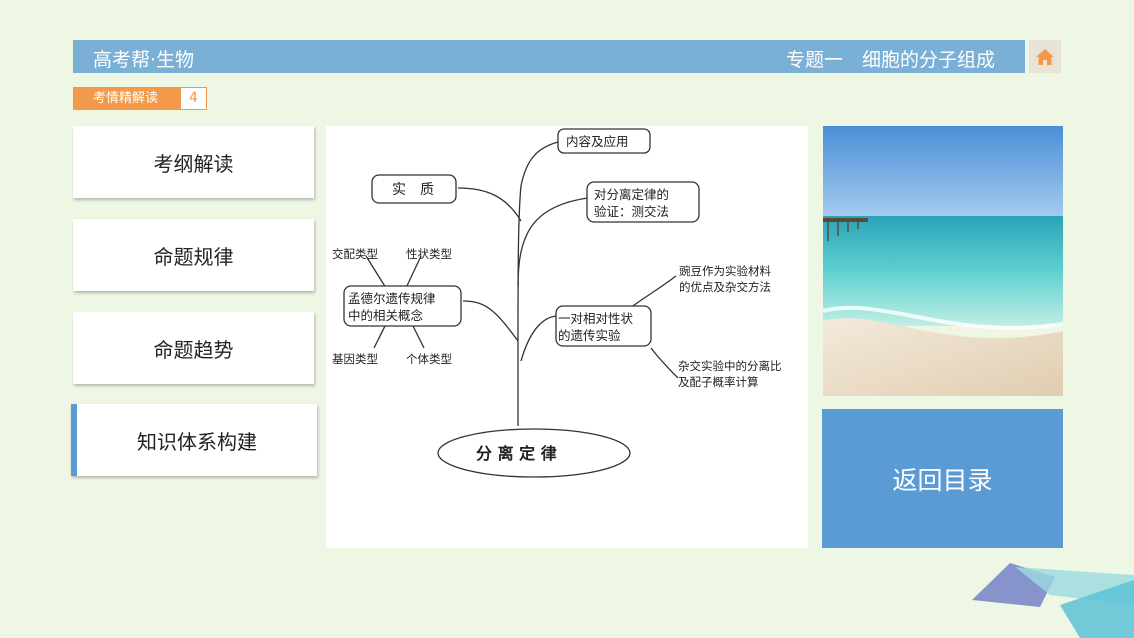  Describe the element at coordinates (355, 359) in the screenshot. I see `map-node-gene-type: 基因类型` at that location.